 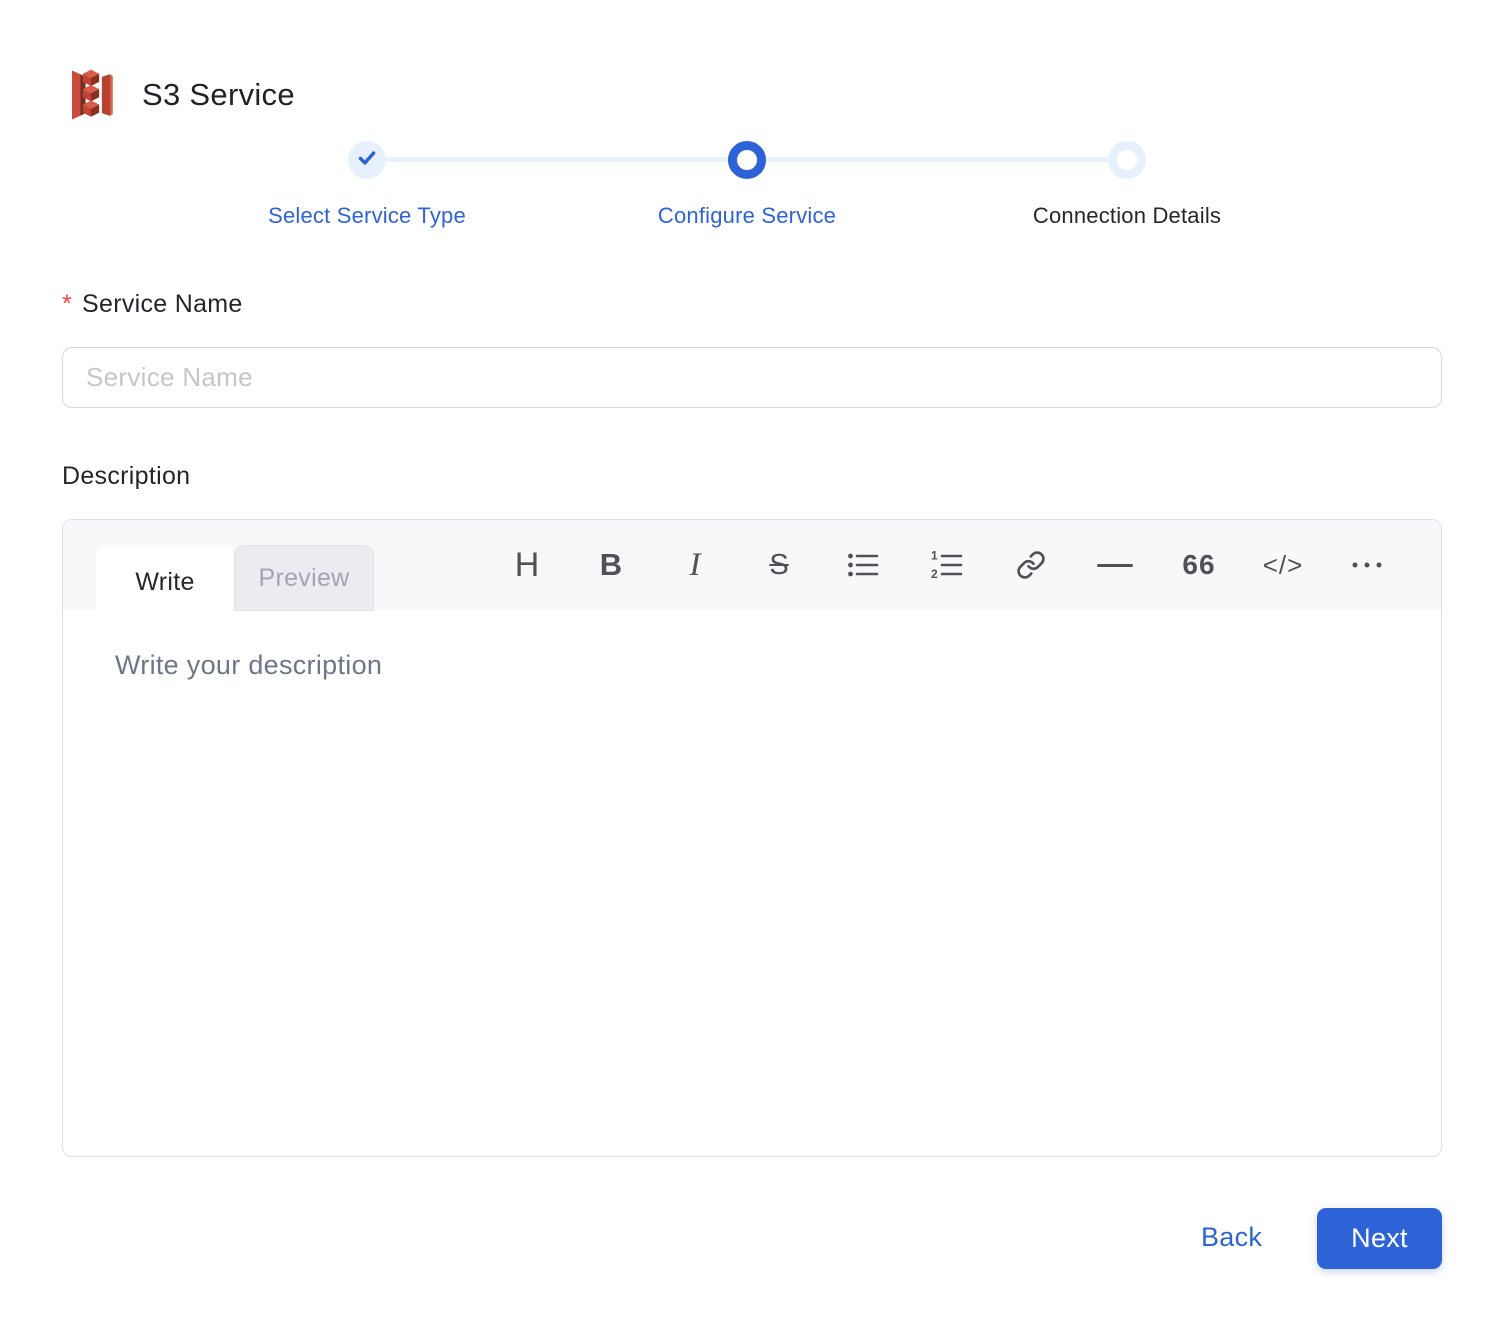 I want to click on svg-text: 1, so click(x=934, y=556).